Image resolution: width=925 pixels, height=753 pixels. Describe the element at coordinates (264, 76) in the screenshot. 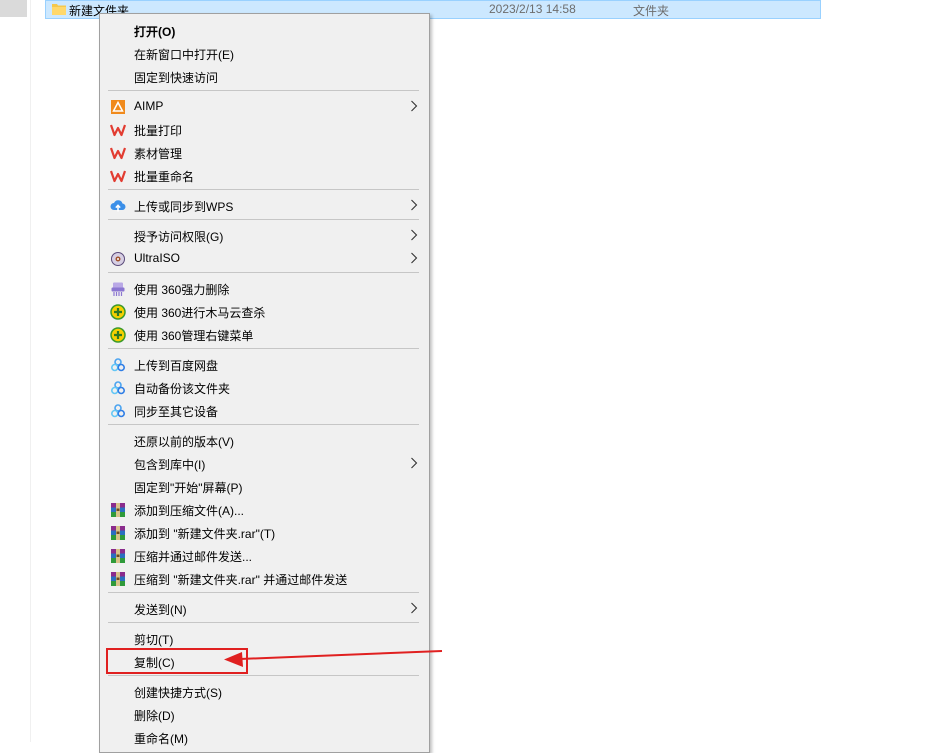

I see `menu-item-pin-quick-access: 固定到快速访问` at that location.